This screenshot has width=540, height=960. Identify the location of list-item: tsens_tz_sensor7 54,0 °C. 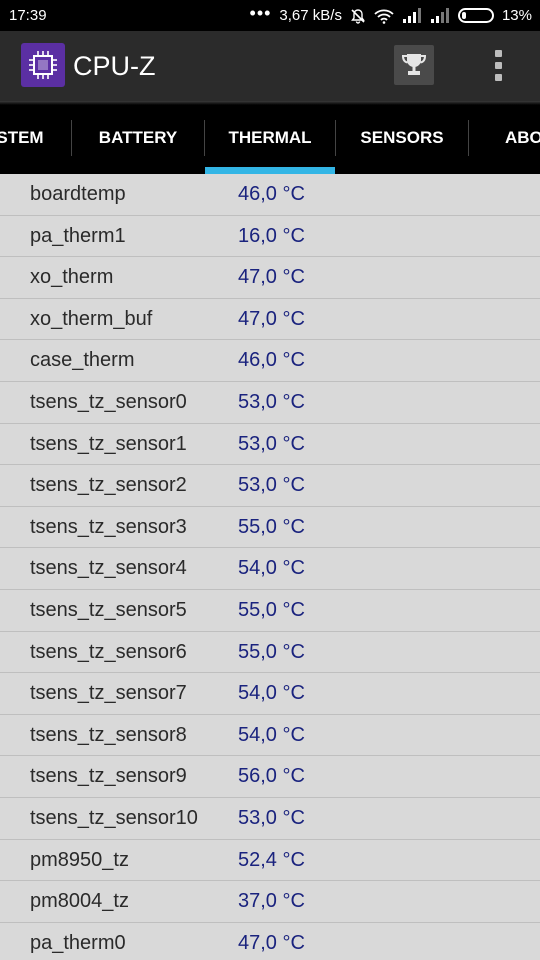
(270, 694).